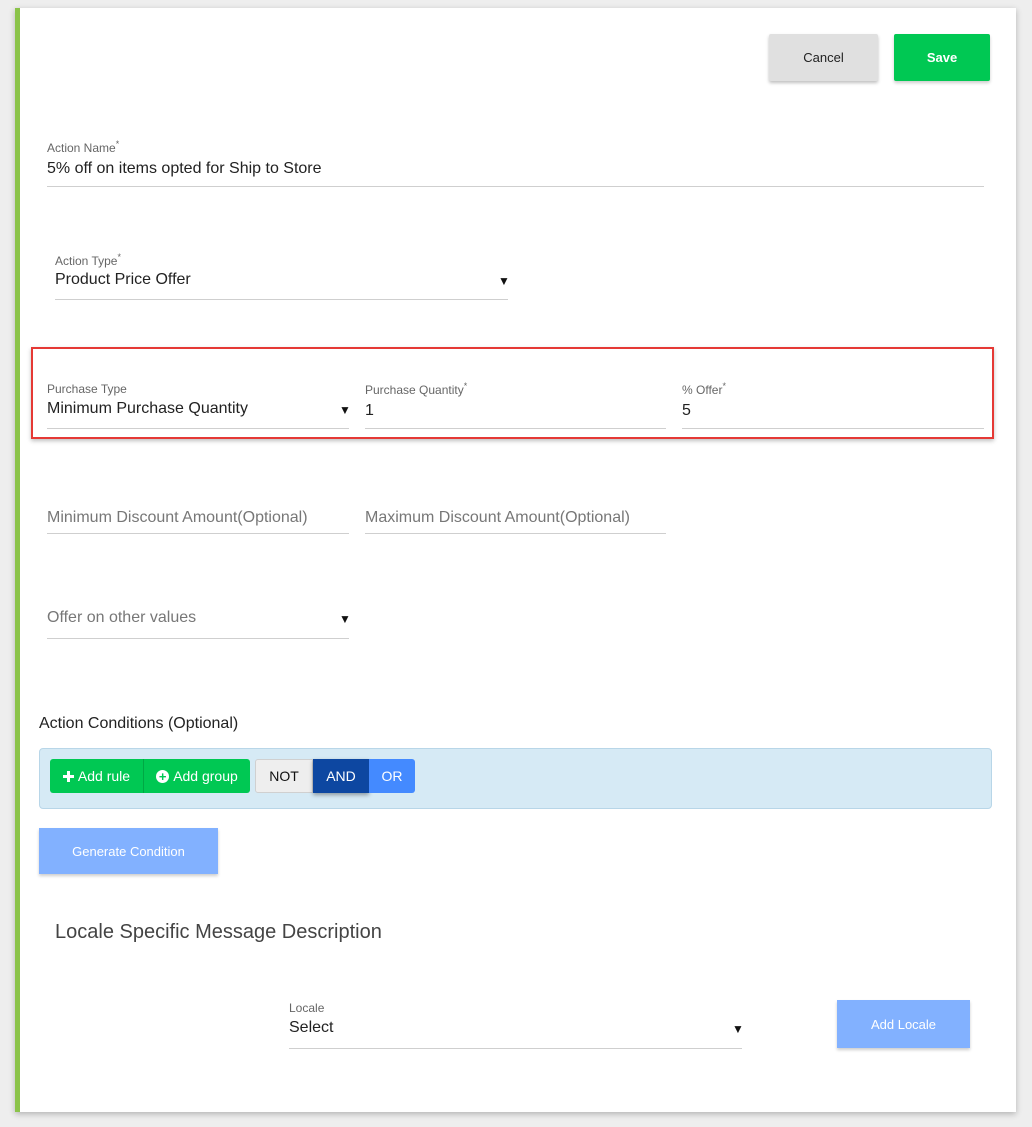  What do you see at coordinates (83, 147) in the screenshot?
I see `action-name-label: Action Name*` at bounding box center [83, 147].